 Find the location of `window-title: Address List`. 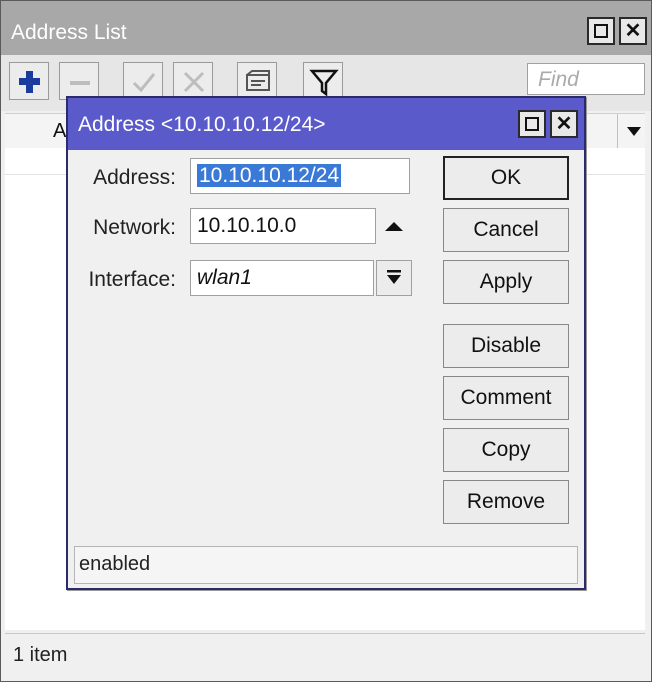

window-title: Address List is located at coordinates (69, 32).